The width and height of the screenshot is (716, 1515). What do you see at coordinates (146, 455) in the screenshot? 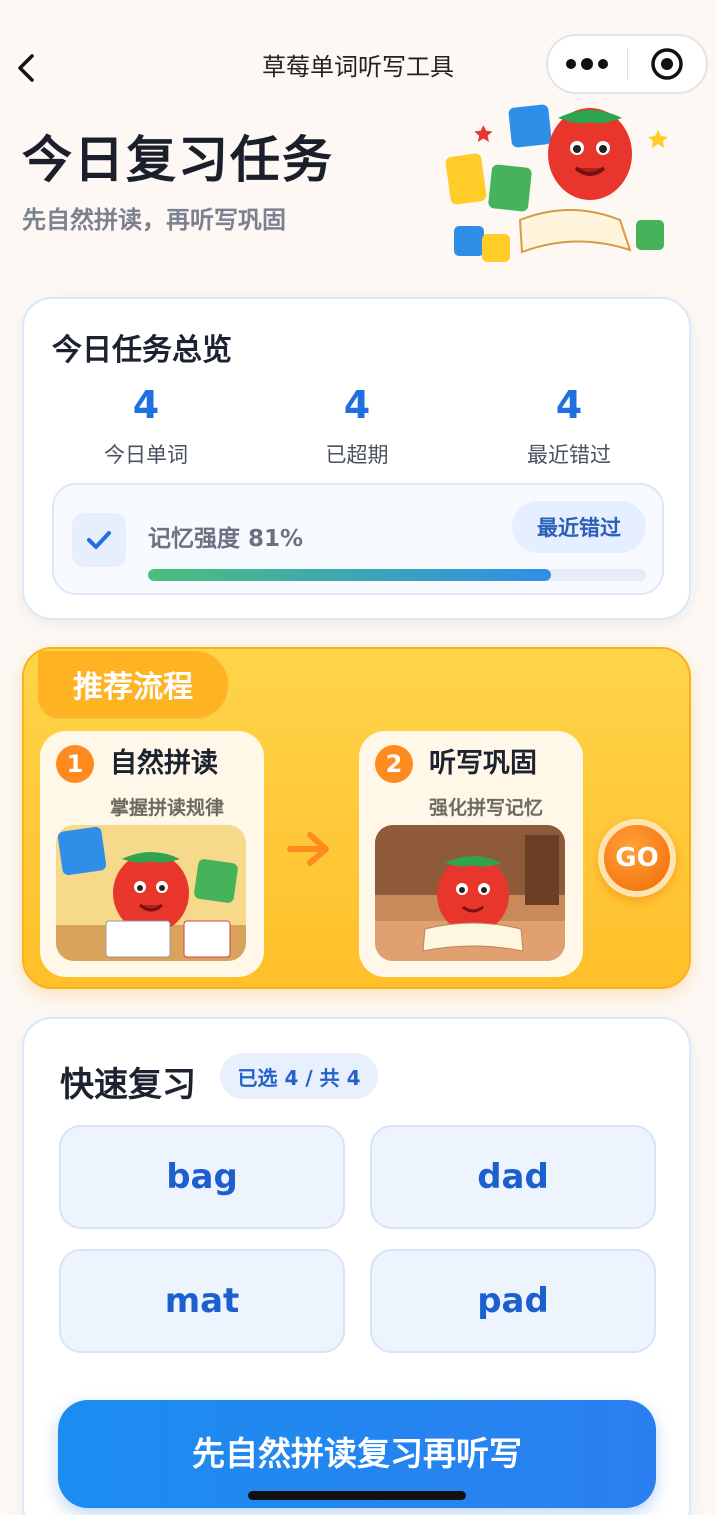
I see `stat-label: 今日单词` at bounding box center [146, 455].